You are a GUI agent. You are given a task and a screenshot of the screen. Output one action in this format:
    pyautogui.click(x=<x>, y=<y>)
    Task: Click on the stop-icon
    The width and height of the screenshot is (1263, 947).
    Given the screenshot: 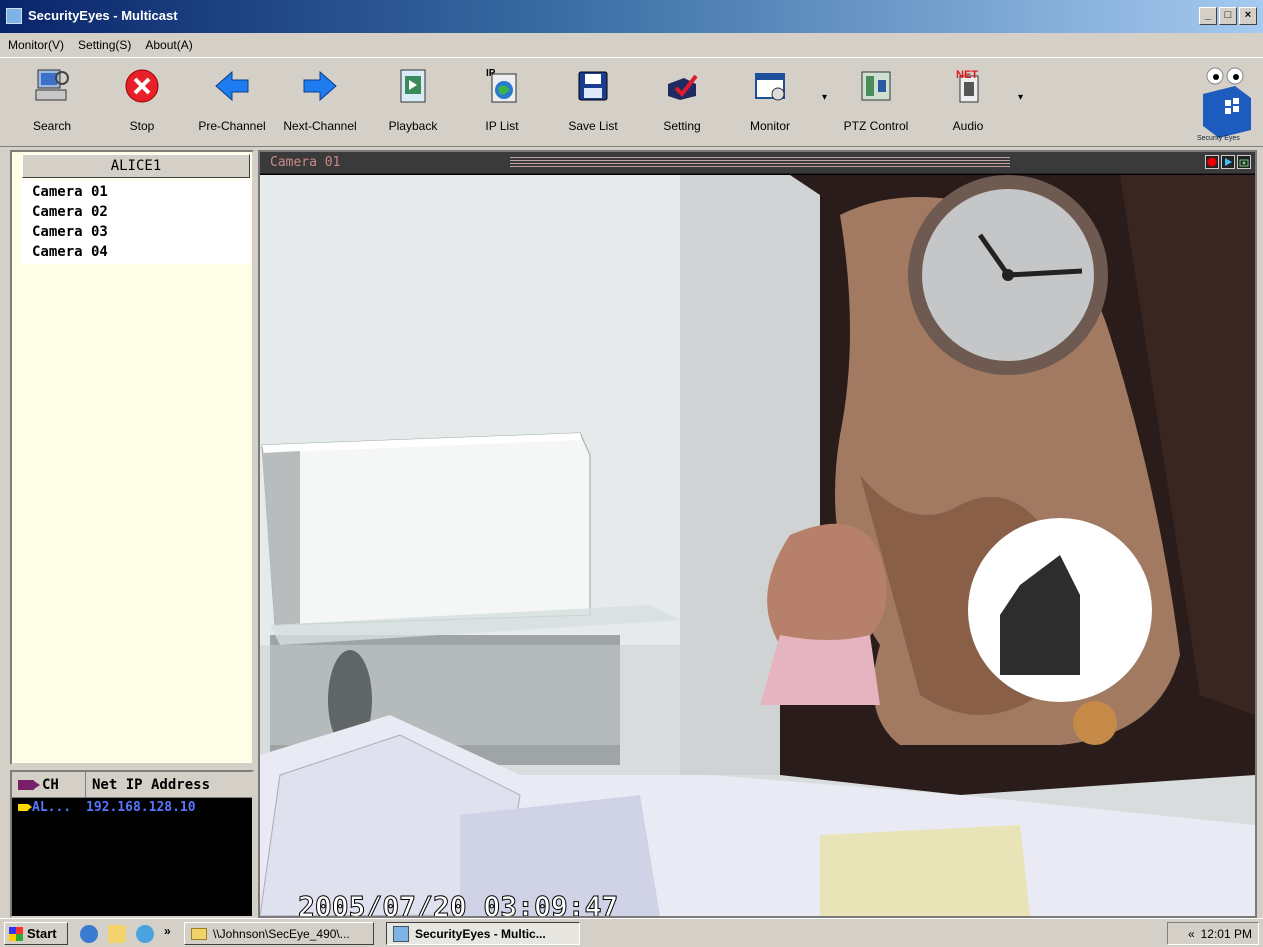 What is the action you would take?
    pyautogui.click(x=142, y=86)
    